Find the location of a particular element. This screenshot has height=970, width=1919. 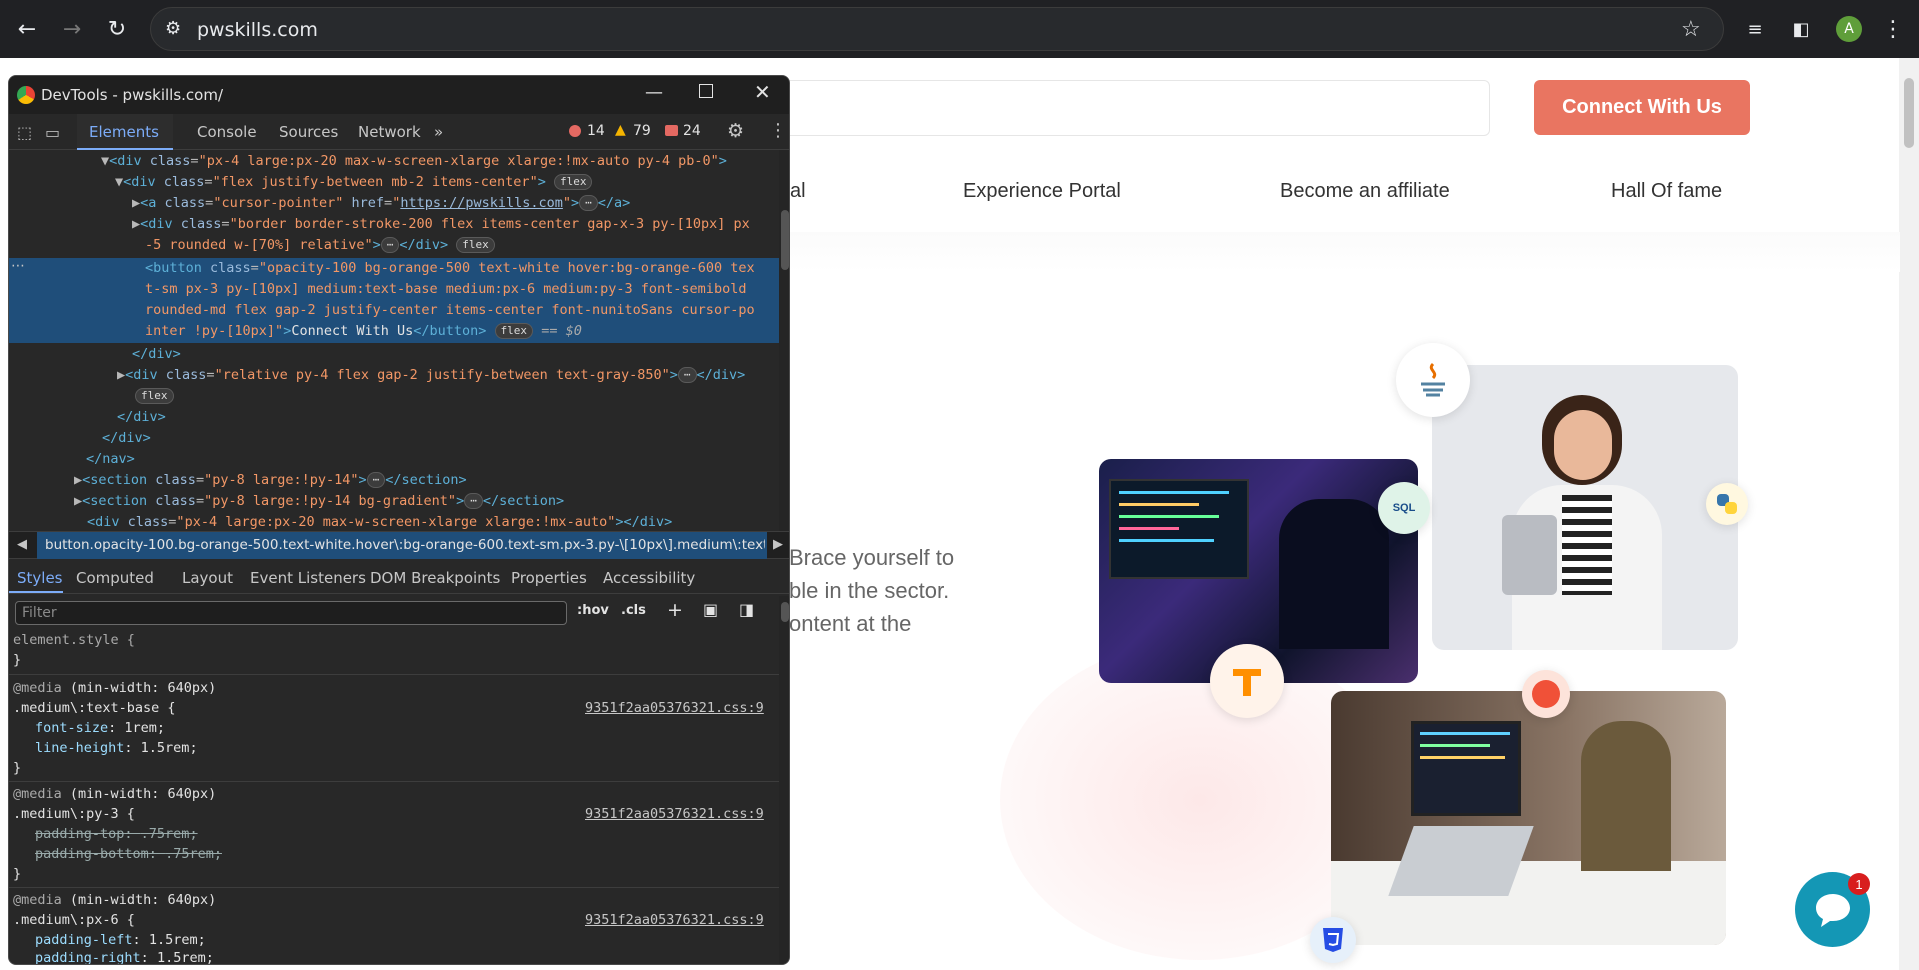

nav-link-portal: al is located at coordinates (798, 191).